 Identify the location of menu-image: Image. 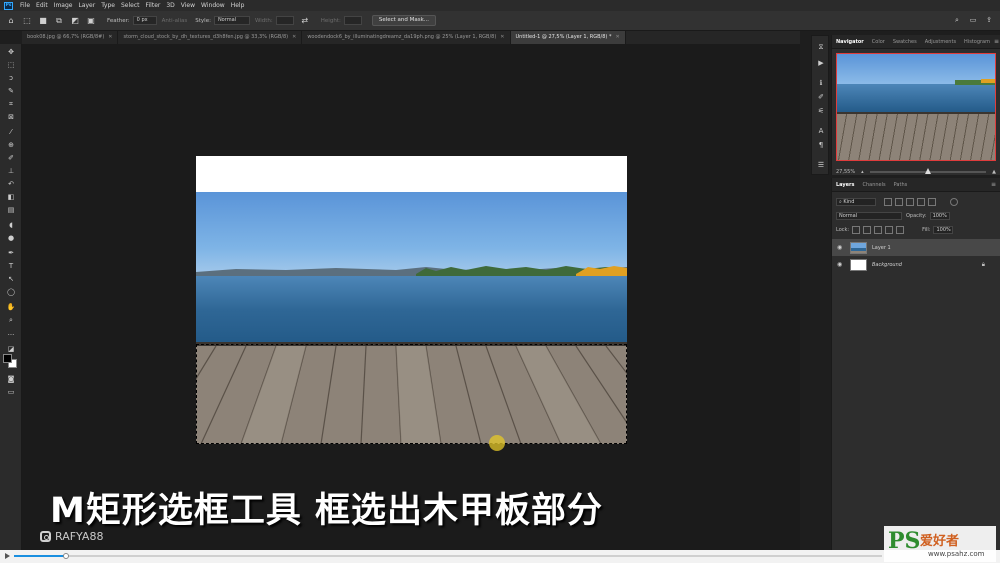
(63, 5).